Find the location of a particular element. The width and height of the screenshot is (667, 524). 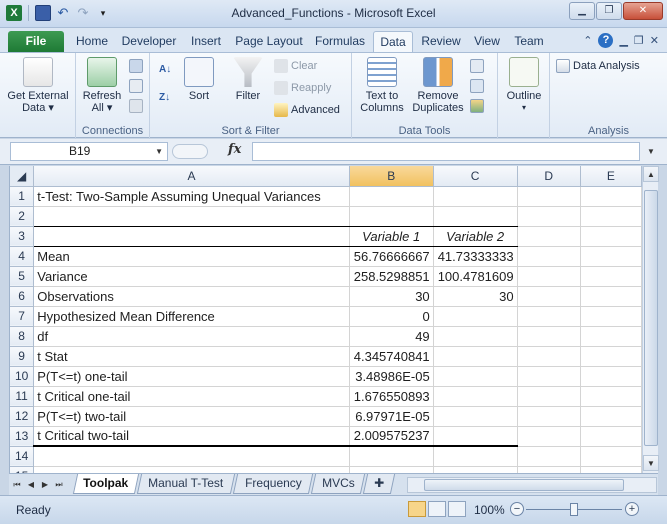

cell-b4: 56.76666667 is located at coordinates (391, 256).